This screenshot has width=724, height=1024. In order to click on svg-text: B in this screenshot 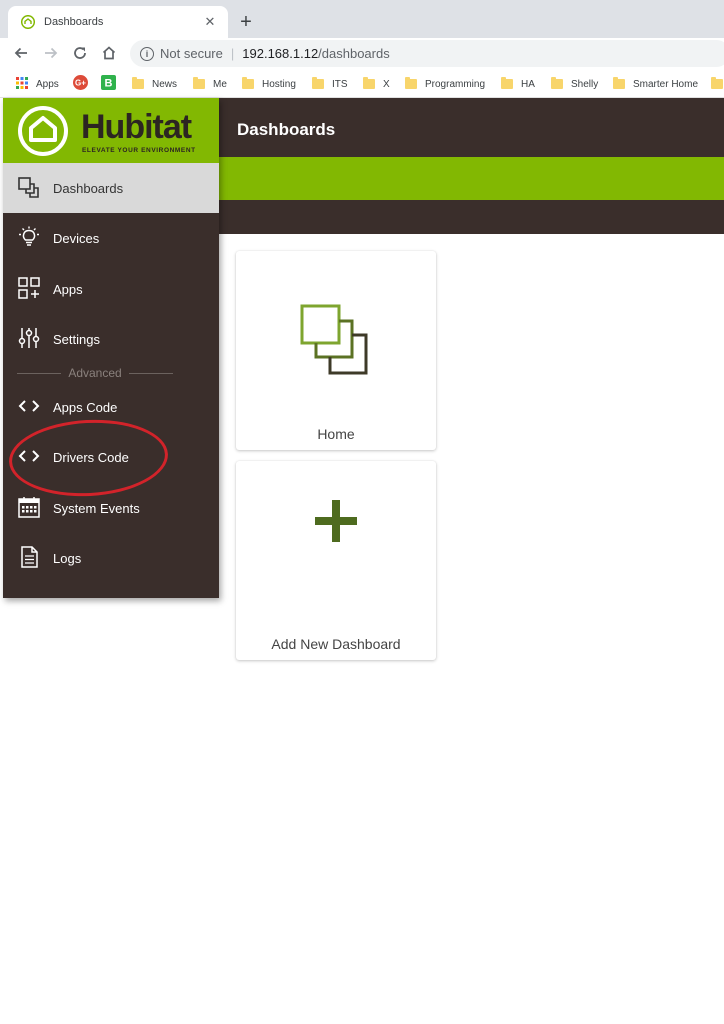, I will do `click(109, 84)`.